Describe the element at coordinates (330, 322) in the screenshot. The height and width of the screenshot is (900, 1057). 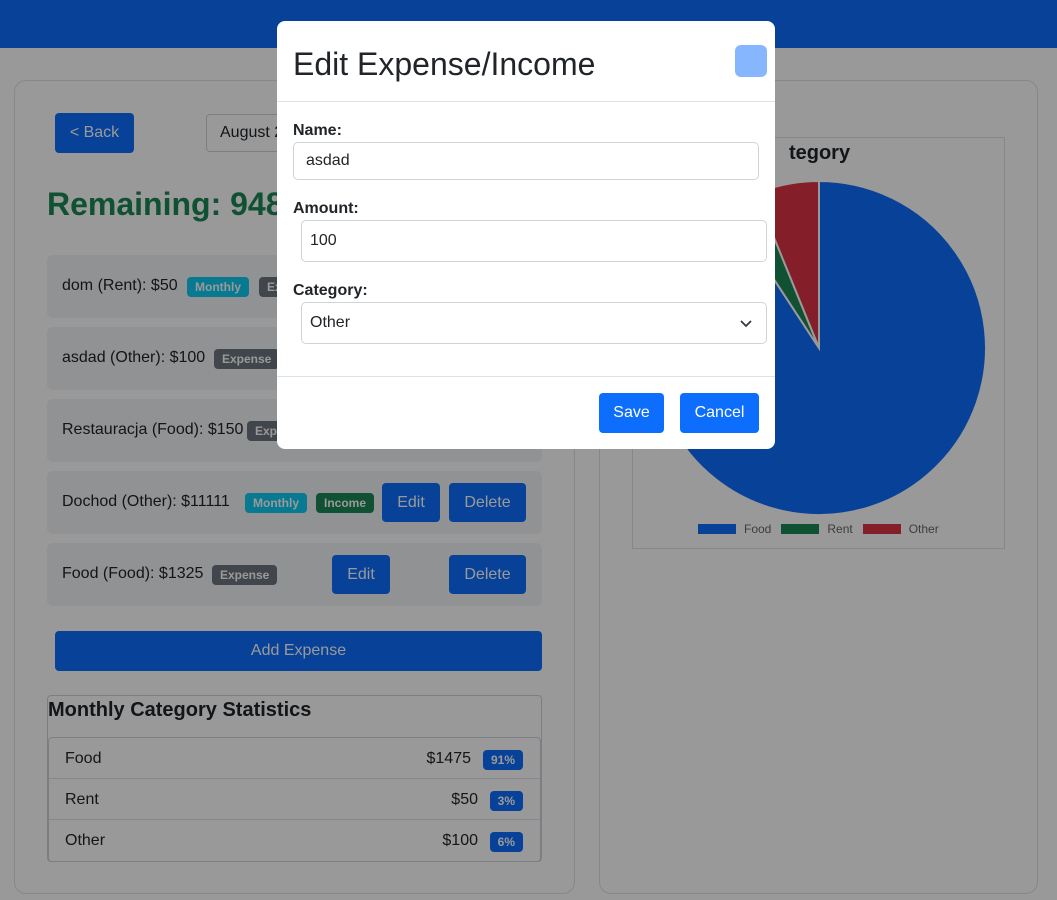
I see `category-value: Other` at that location.